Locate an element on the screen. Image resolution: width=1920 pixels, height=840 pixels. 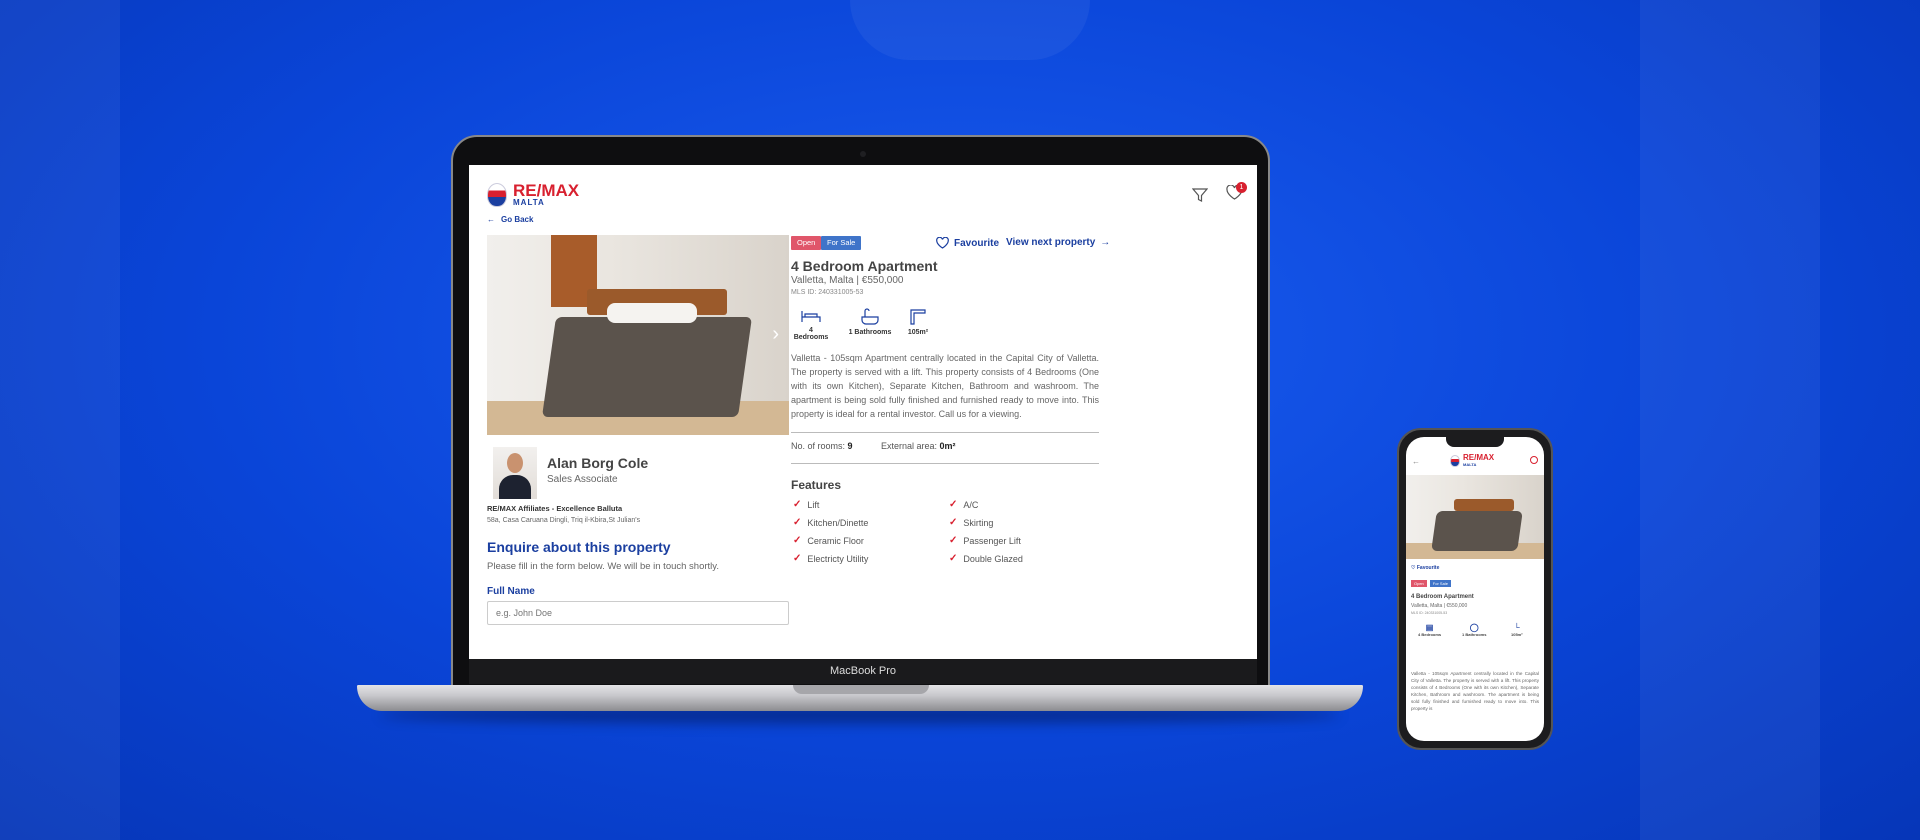
view-next-property-link: View next property → is located at coordinates (1058, 242).